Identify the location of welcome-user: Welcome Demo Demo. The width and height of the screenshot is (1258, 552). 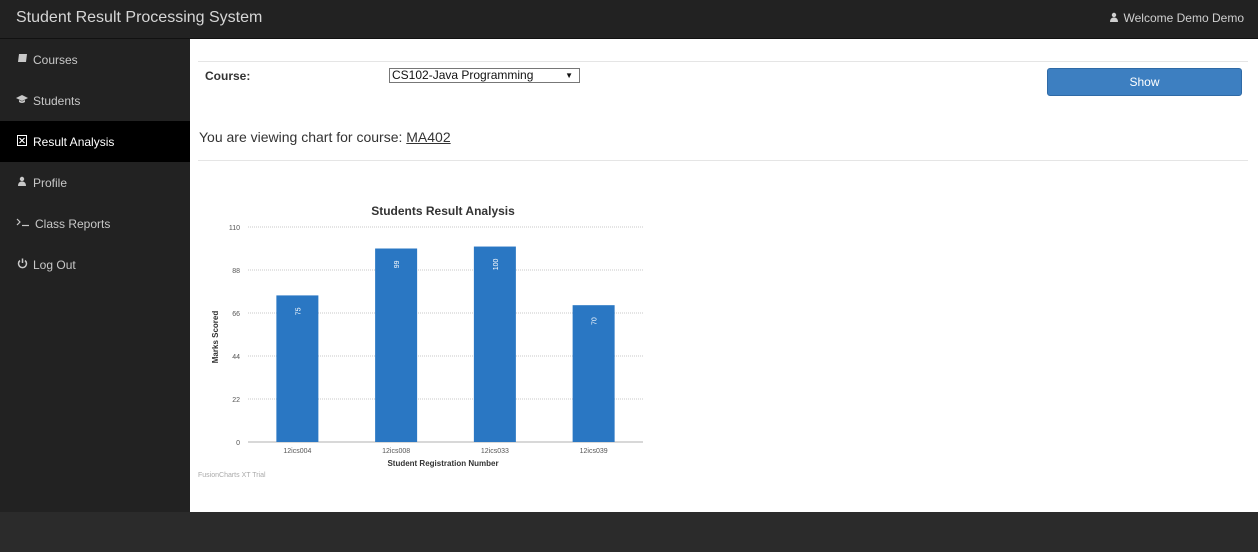
(1176, 18).